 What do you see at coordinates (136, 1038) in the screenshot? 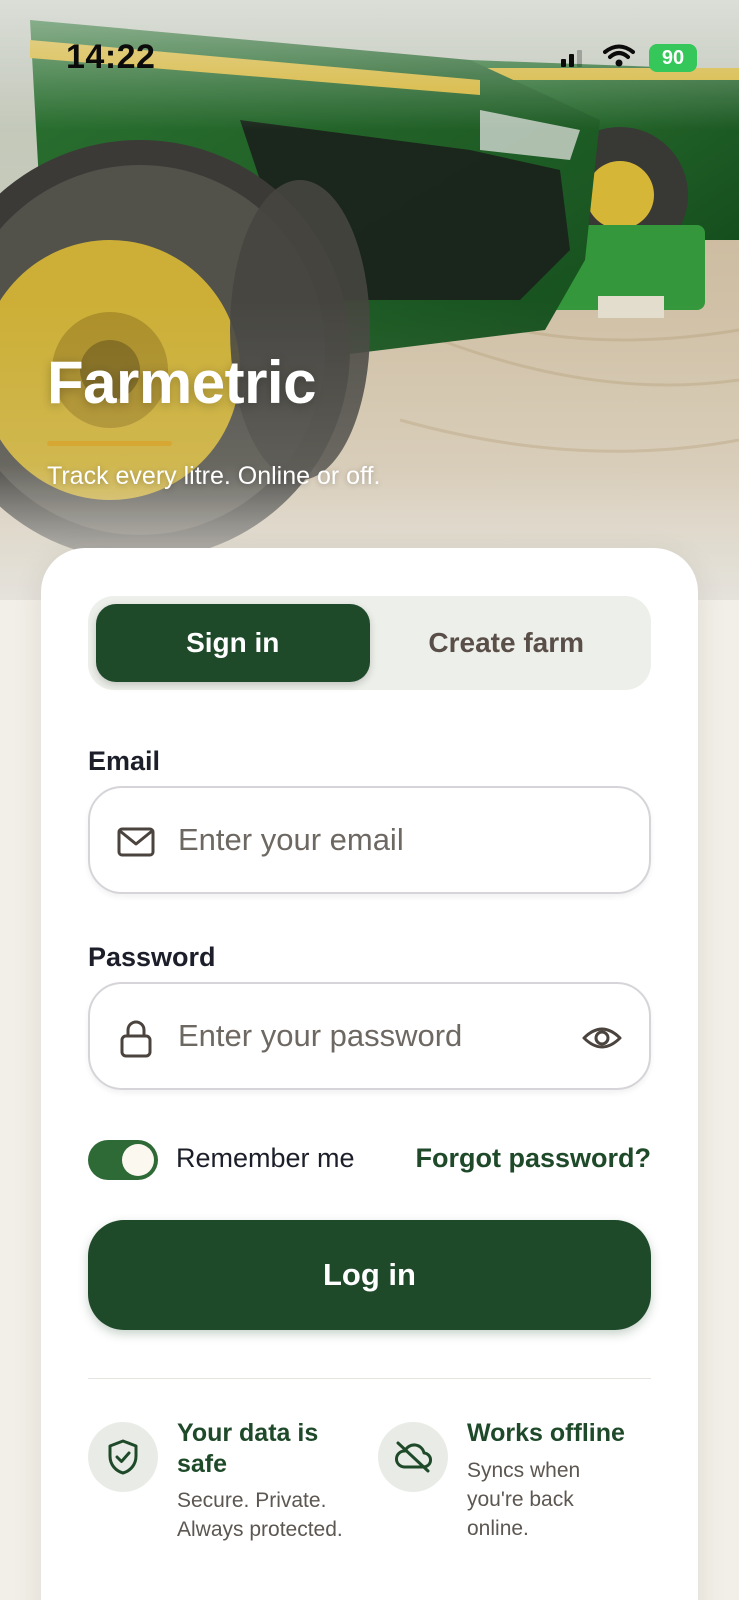
I see `lock-icon` at bounding box center [136, 1038].